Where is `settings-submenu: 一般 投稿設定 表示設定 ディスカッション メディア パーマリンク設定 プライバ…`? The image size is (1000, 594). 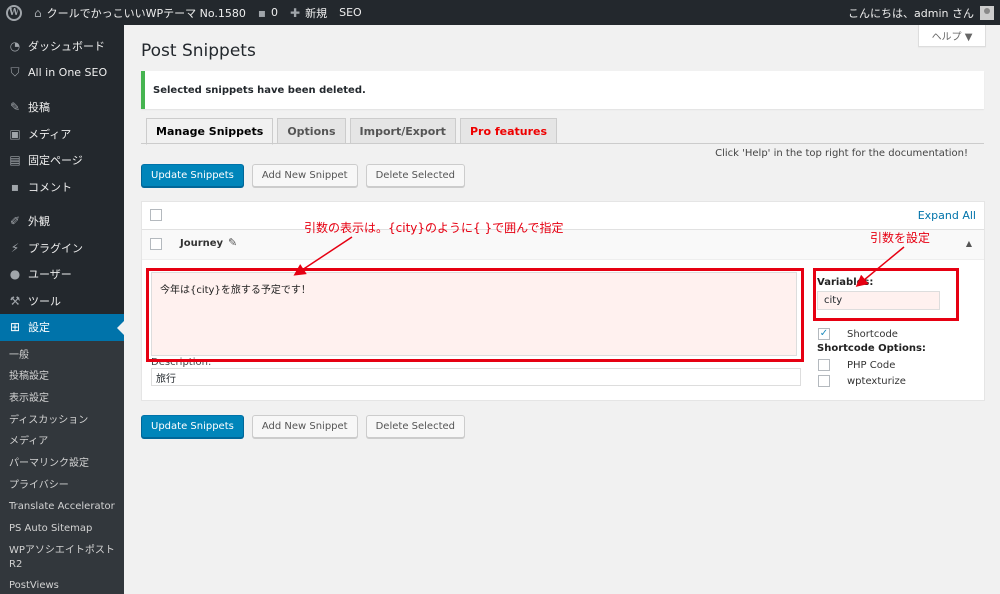
settings-submenu: 一般 投稿設定 表示設定 ディスカッション メディア パーマリンク設定 プライバ… is located at coordinates (62, 467).